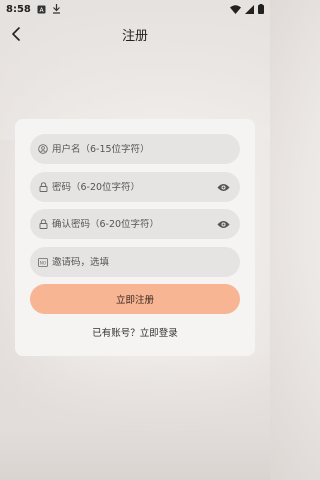 Image resolution: width=320 pixels, height=480 pixels. Describe the element at coordinates (141, 262) in the screenshot. I see `invite-code-input` at that location.